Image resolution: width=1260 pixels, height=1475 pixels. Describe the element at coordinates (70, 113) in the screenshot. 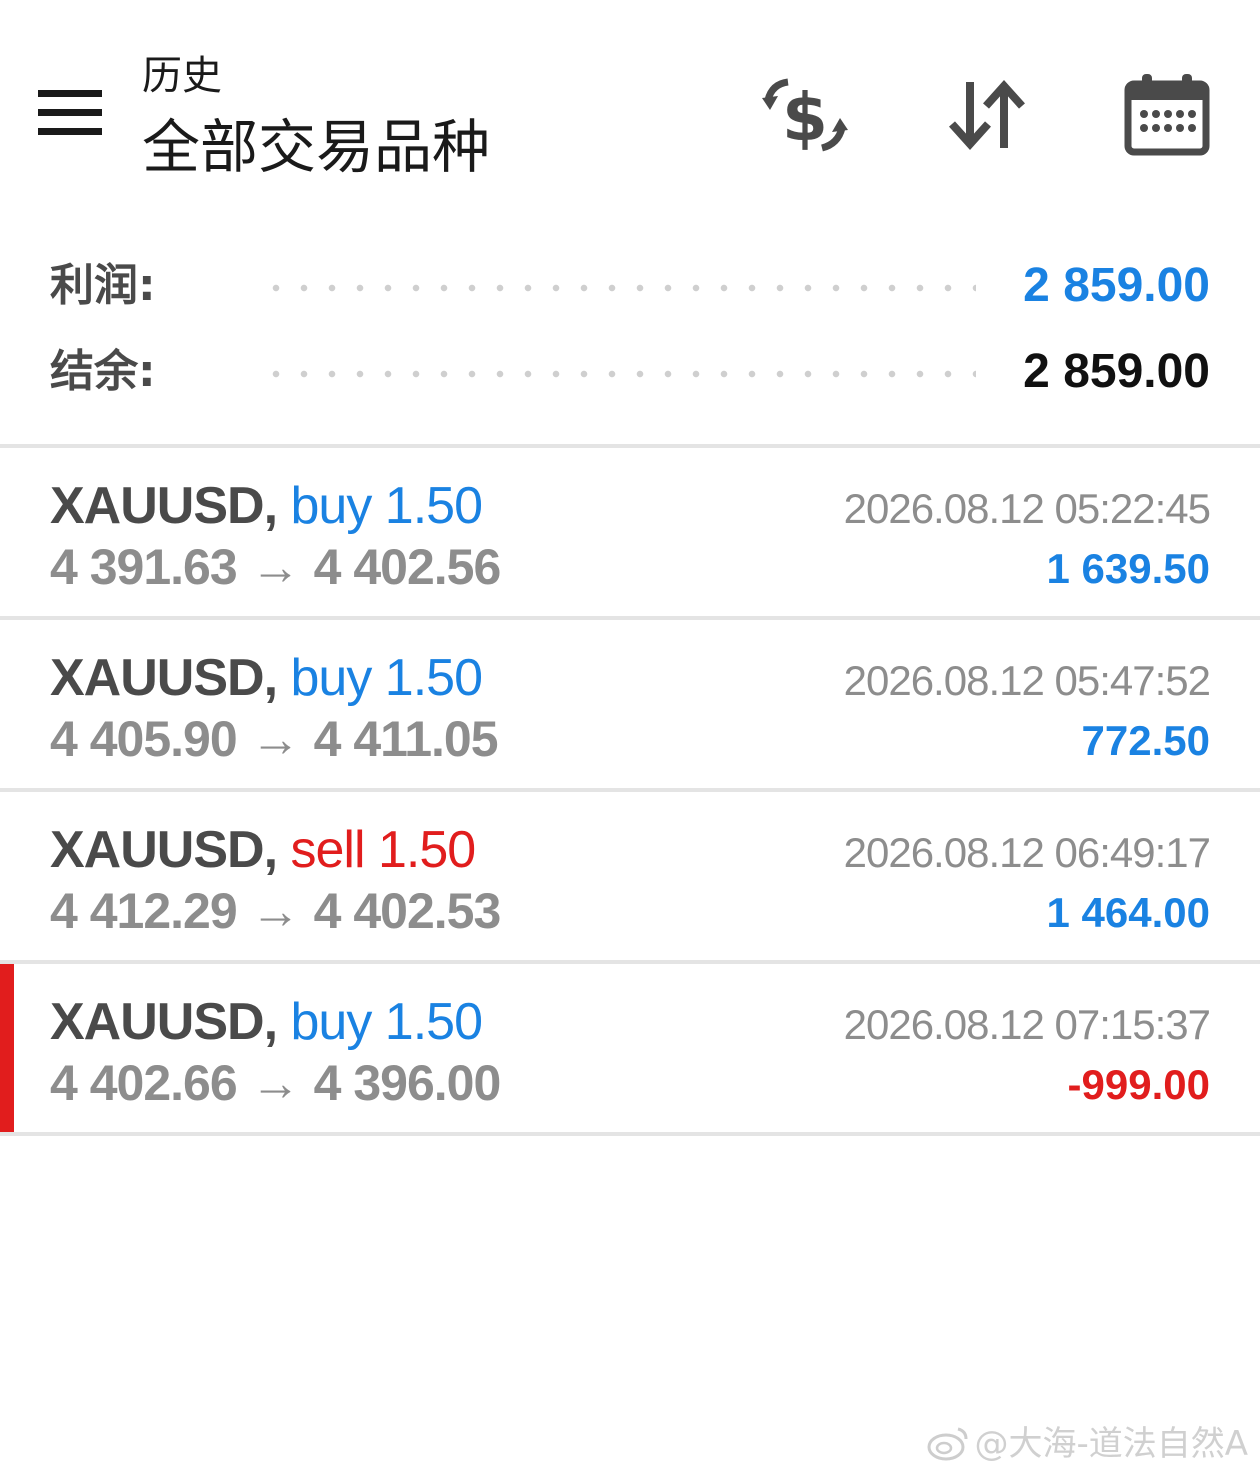

I see `menu-icon` at that location.